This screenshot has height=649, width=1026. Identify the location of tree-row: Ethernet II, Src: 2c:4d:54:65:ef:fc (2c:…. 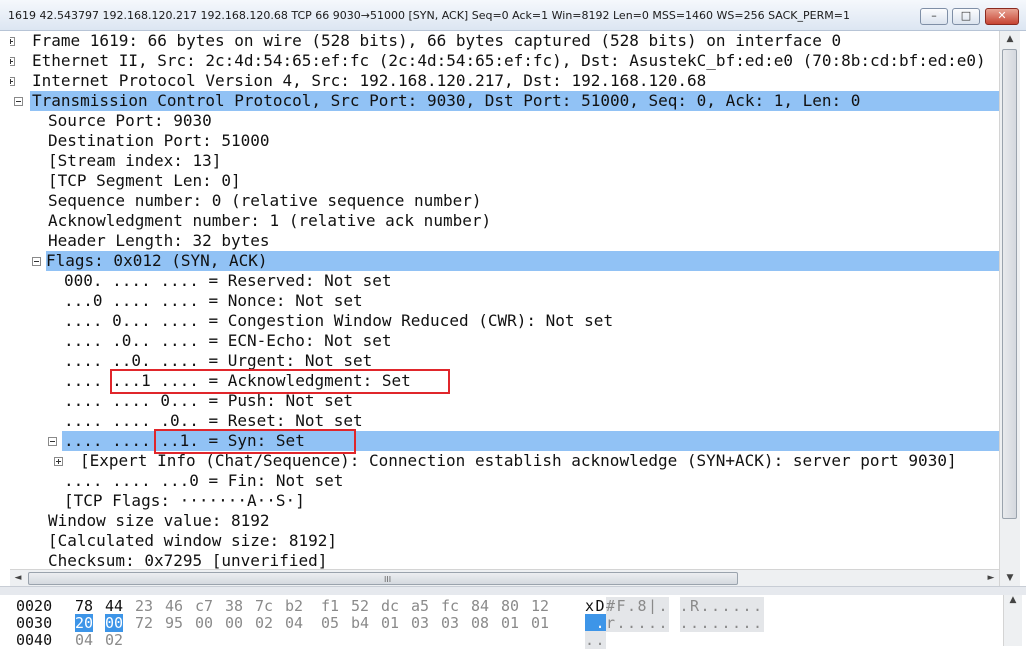
(504, 61).